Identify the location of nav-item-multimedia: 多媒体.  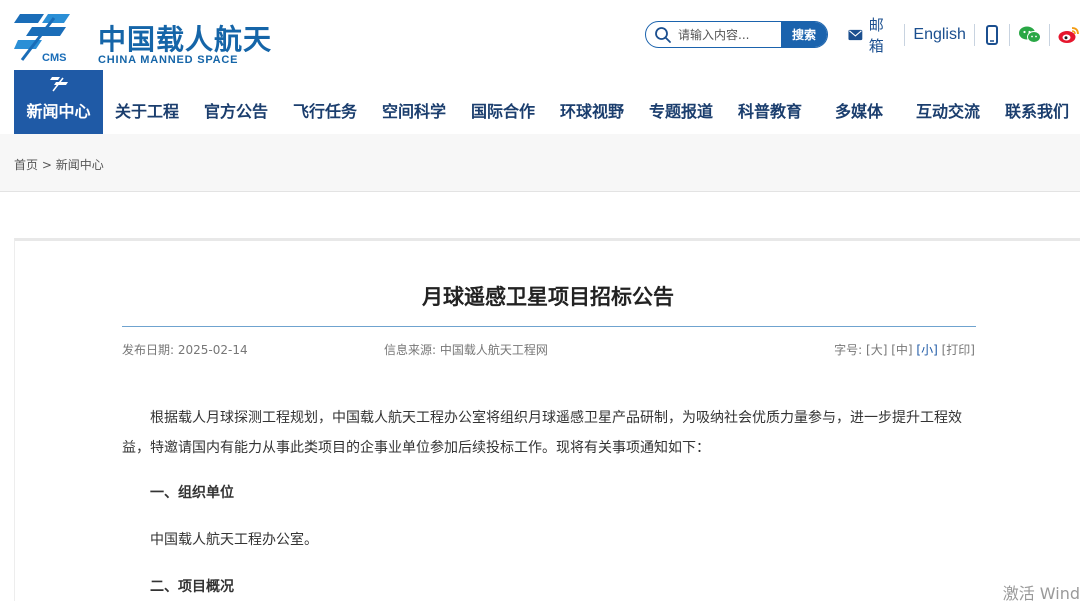
(859, 110).